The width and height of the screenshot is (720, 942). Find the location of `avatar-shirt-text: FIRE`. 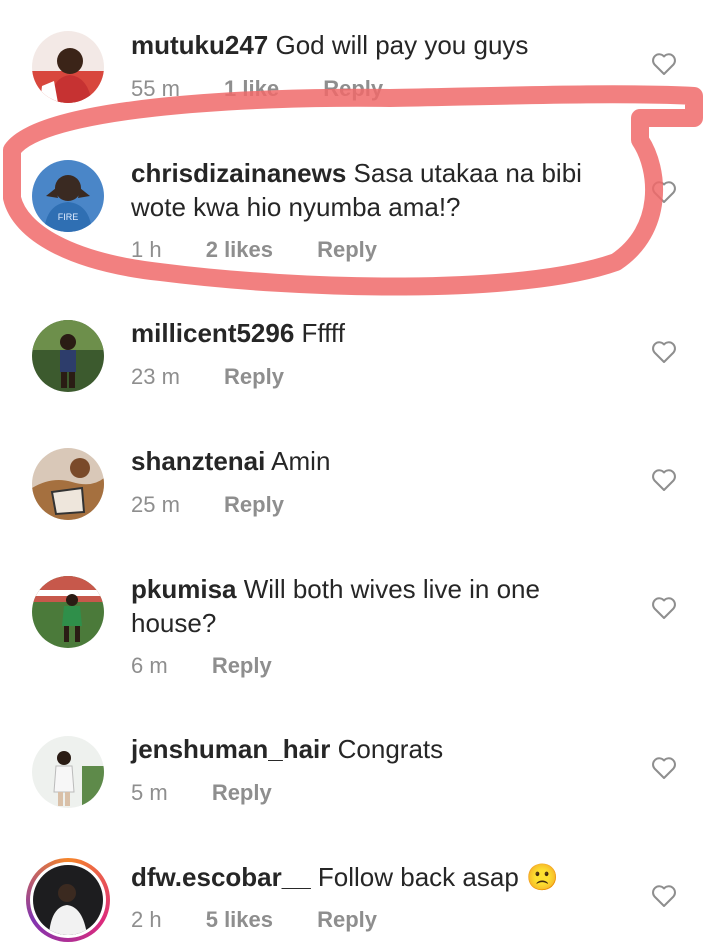

avatar-shirt-text: FIRE is located at coordinates (68, 217).